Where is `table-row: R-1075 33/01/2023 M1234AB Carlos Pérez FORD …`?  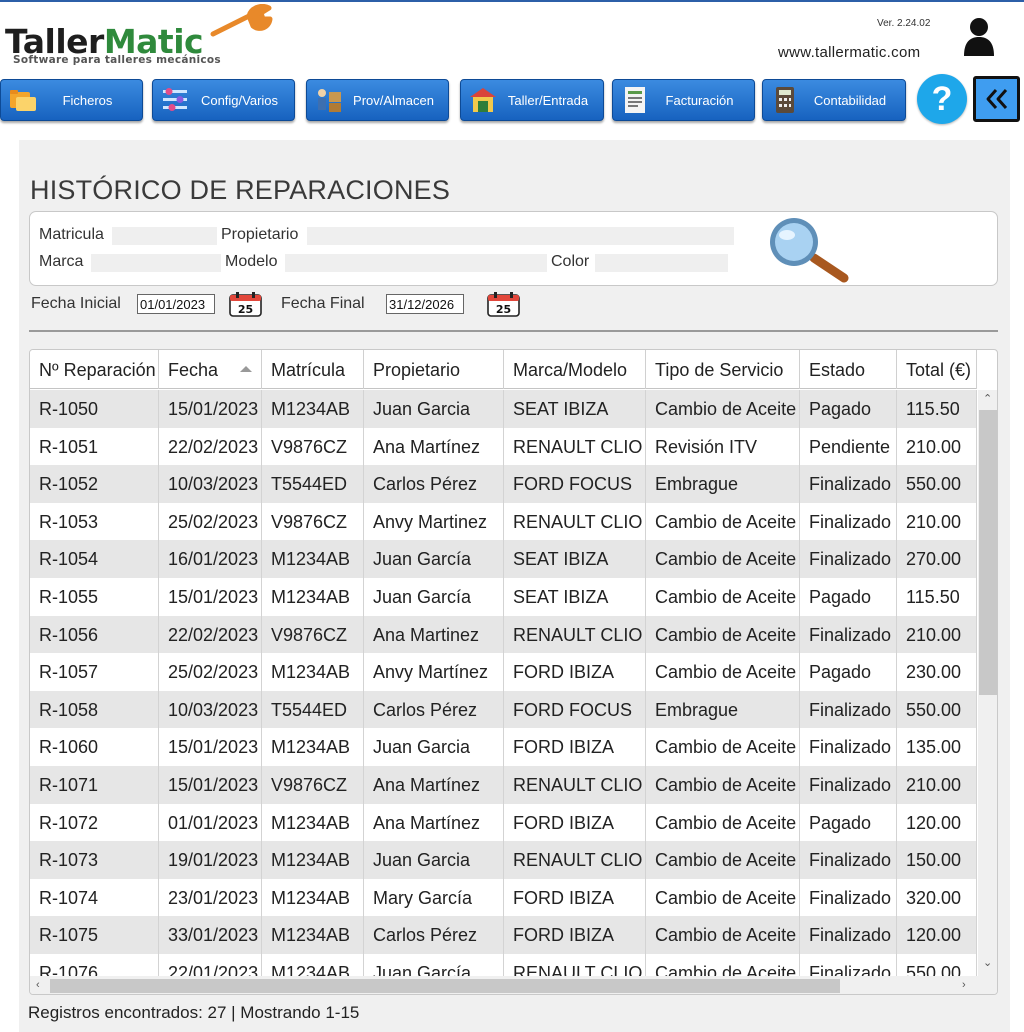
table-row: R-1075 33/01/2023 M1234AB Carlos Pérez FORD … is located at coordinates (503, 935).